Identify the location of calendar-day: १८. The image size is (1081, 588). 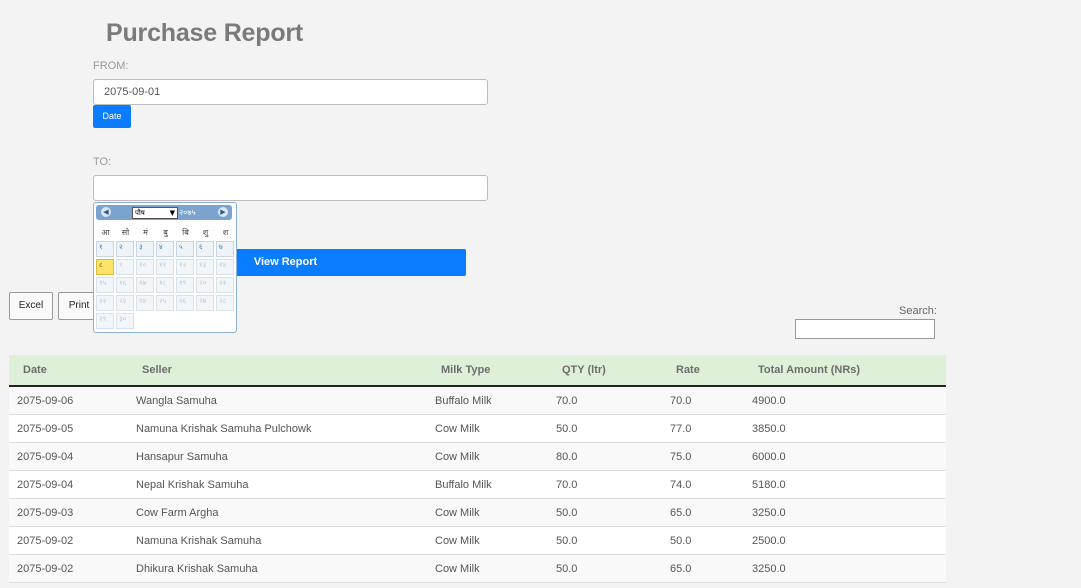
(165, 285).